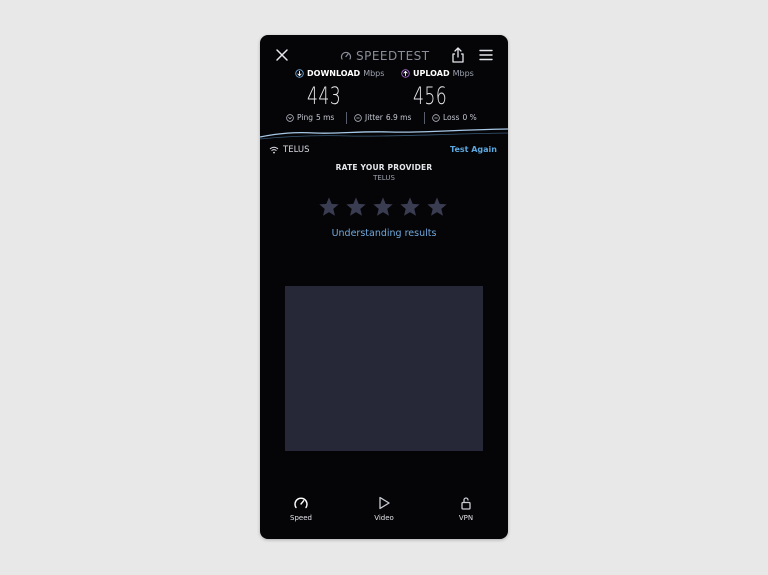 This screenshot has width=768, height=575. Describe the element at coordinates (358, 117) in the screenshot. I see `jitter-icon` at that location.